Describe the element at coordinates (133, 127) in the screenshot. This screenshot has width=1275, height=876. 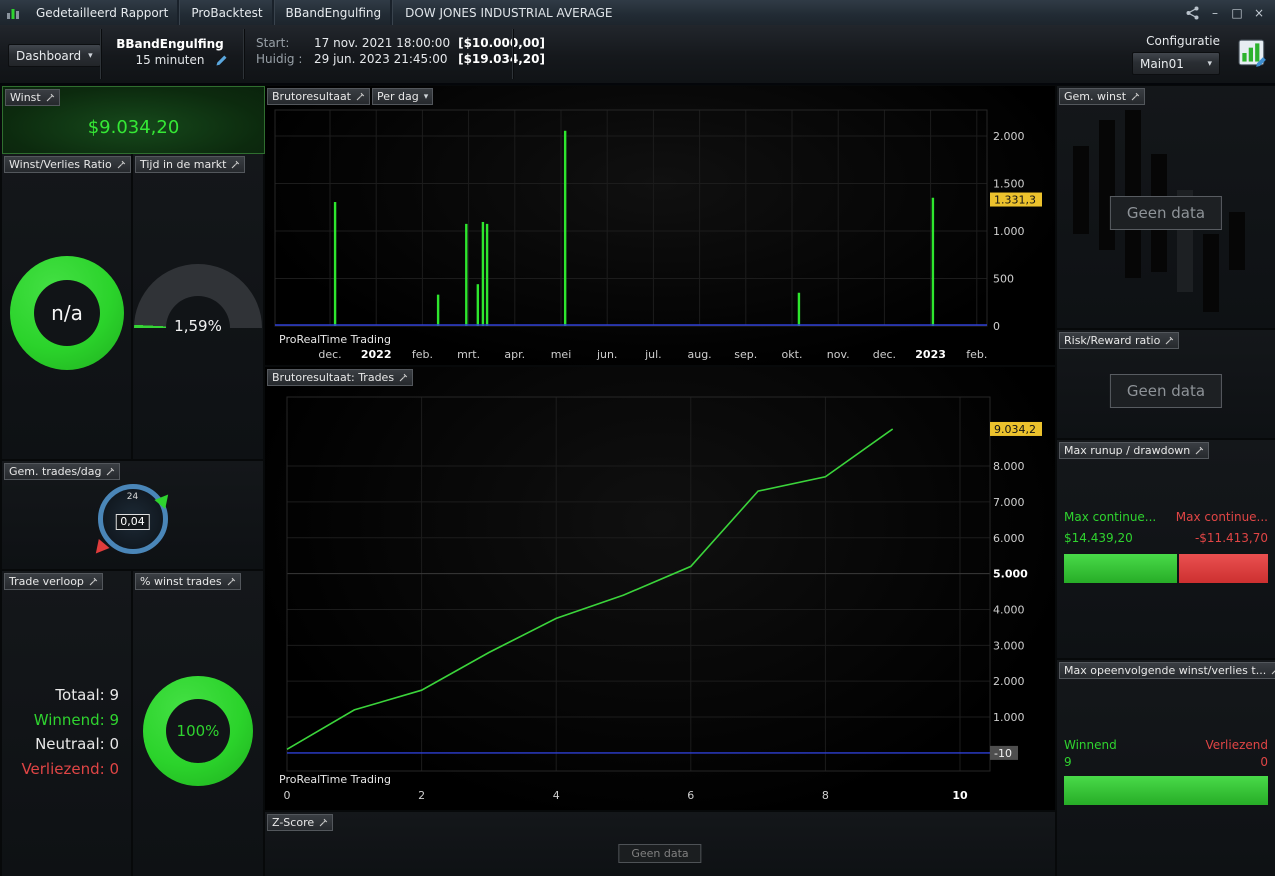
I see `profit-value: $9.034,20` at that location.